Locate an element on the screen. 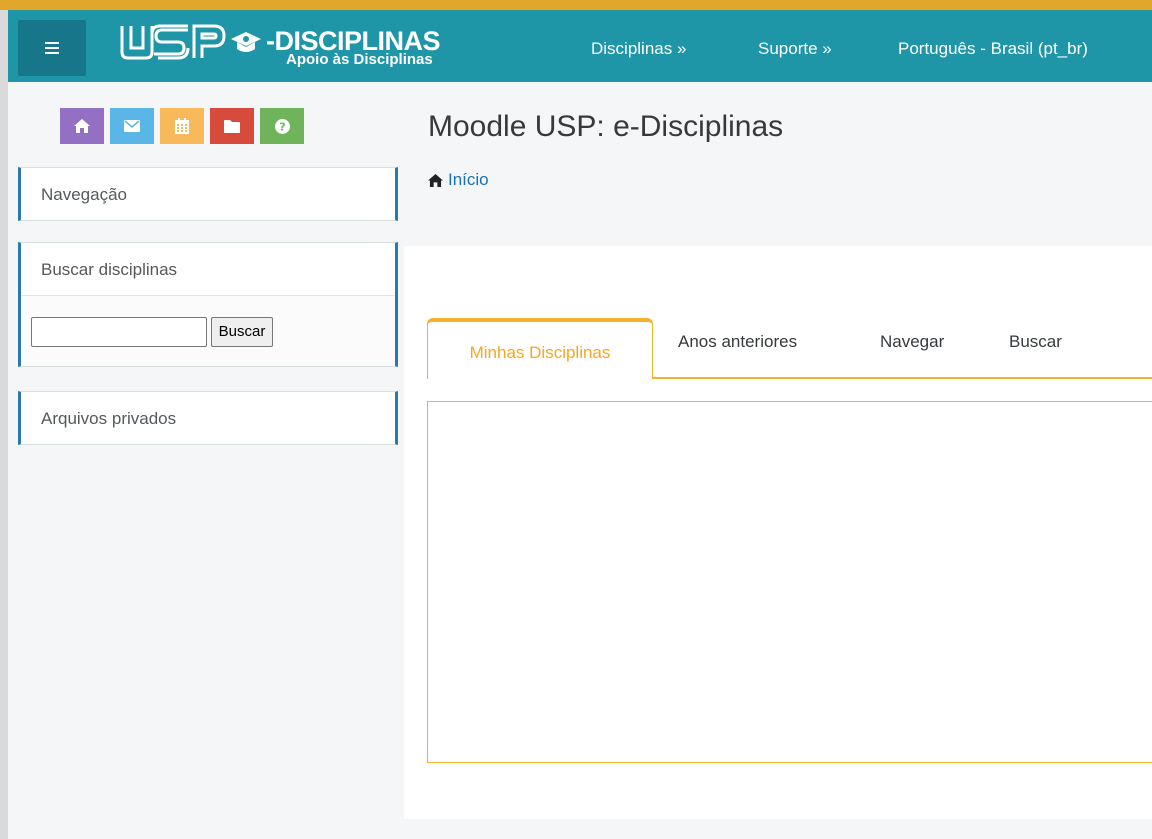 This screenshot has width=1152, height=839. top-accent-bar is located at coordinates (576, 5).